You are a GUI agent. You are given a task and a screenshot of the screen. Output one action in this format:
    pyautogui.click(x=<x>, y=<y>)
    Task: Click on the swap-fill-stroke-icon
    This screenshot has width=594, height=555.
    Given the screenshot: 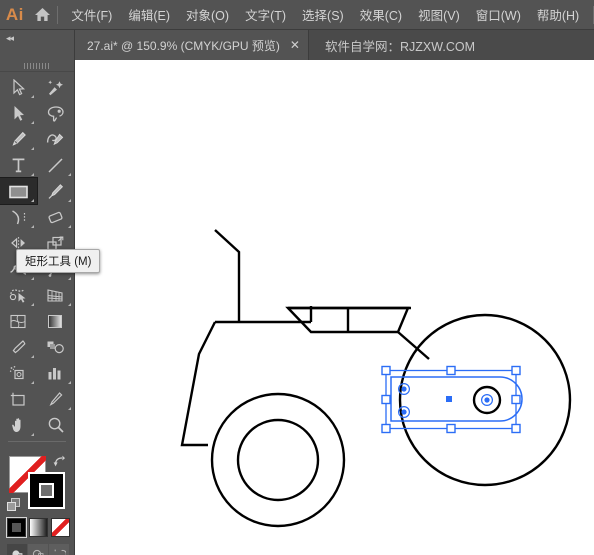 What is the action you would take?
    pyautogui.click(x=59, y=463)
    